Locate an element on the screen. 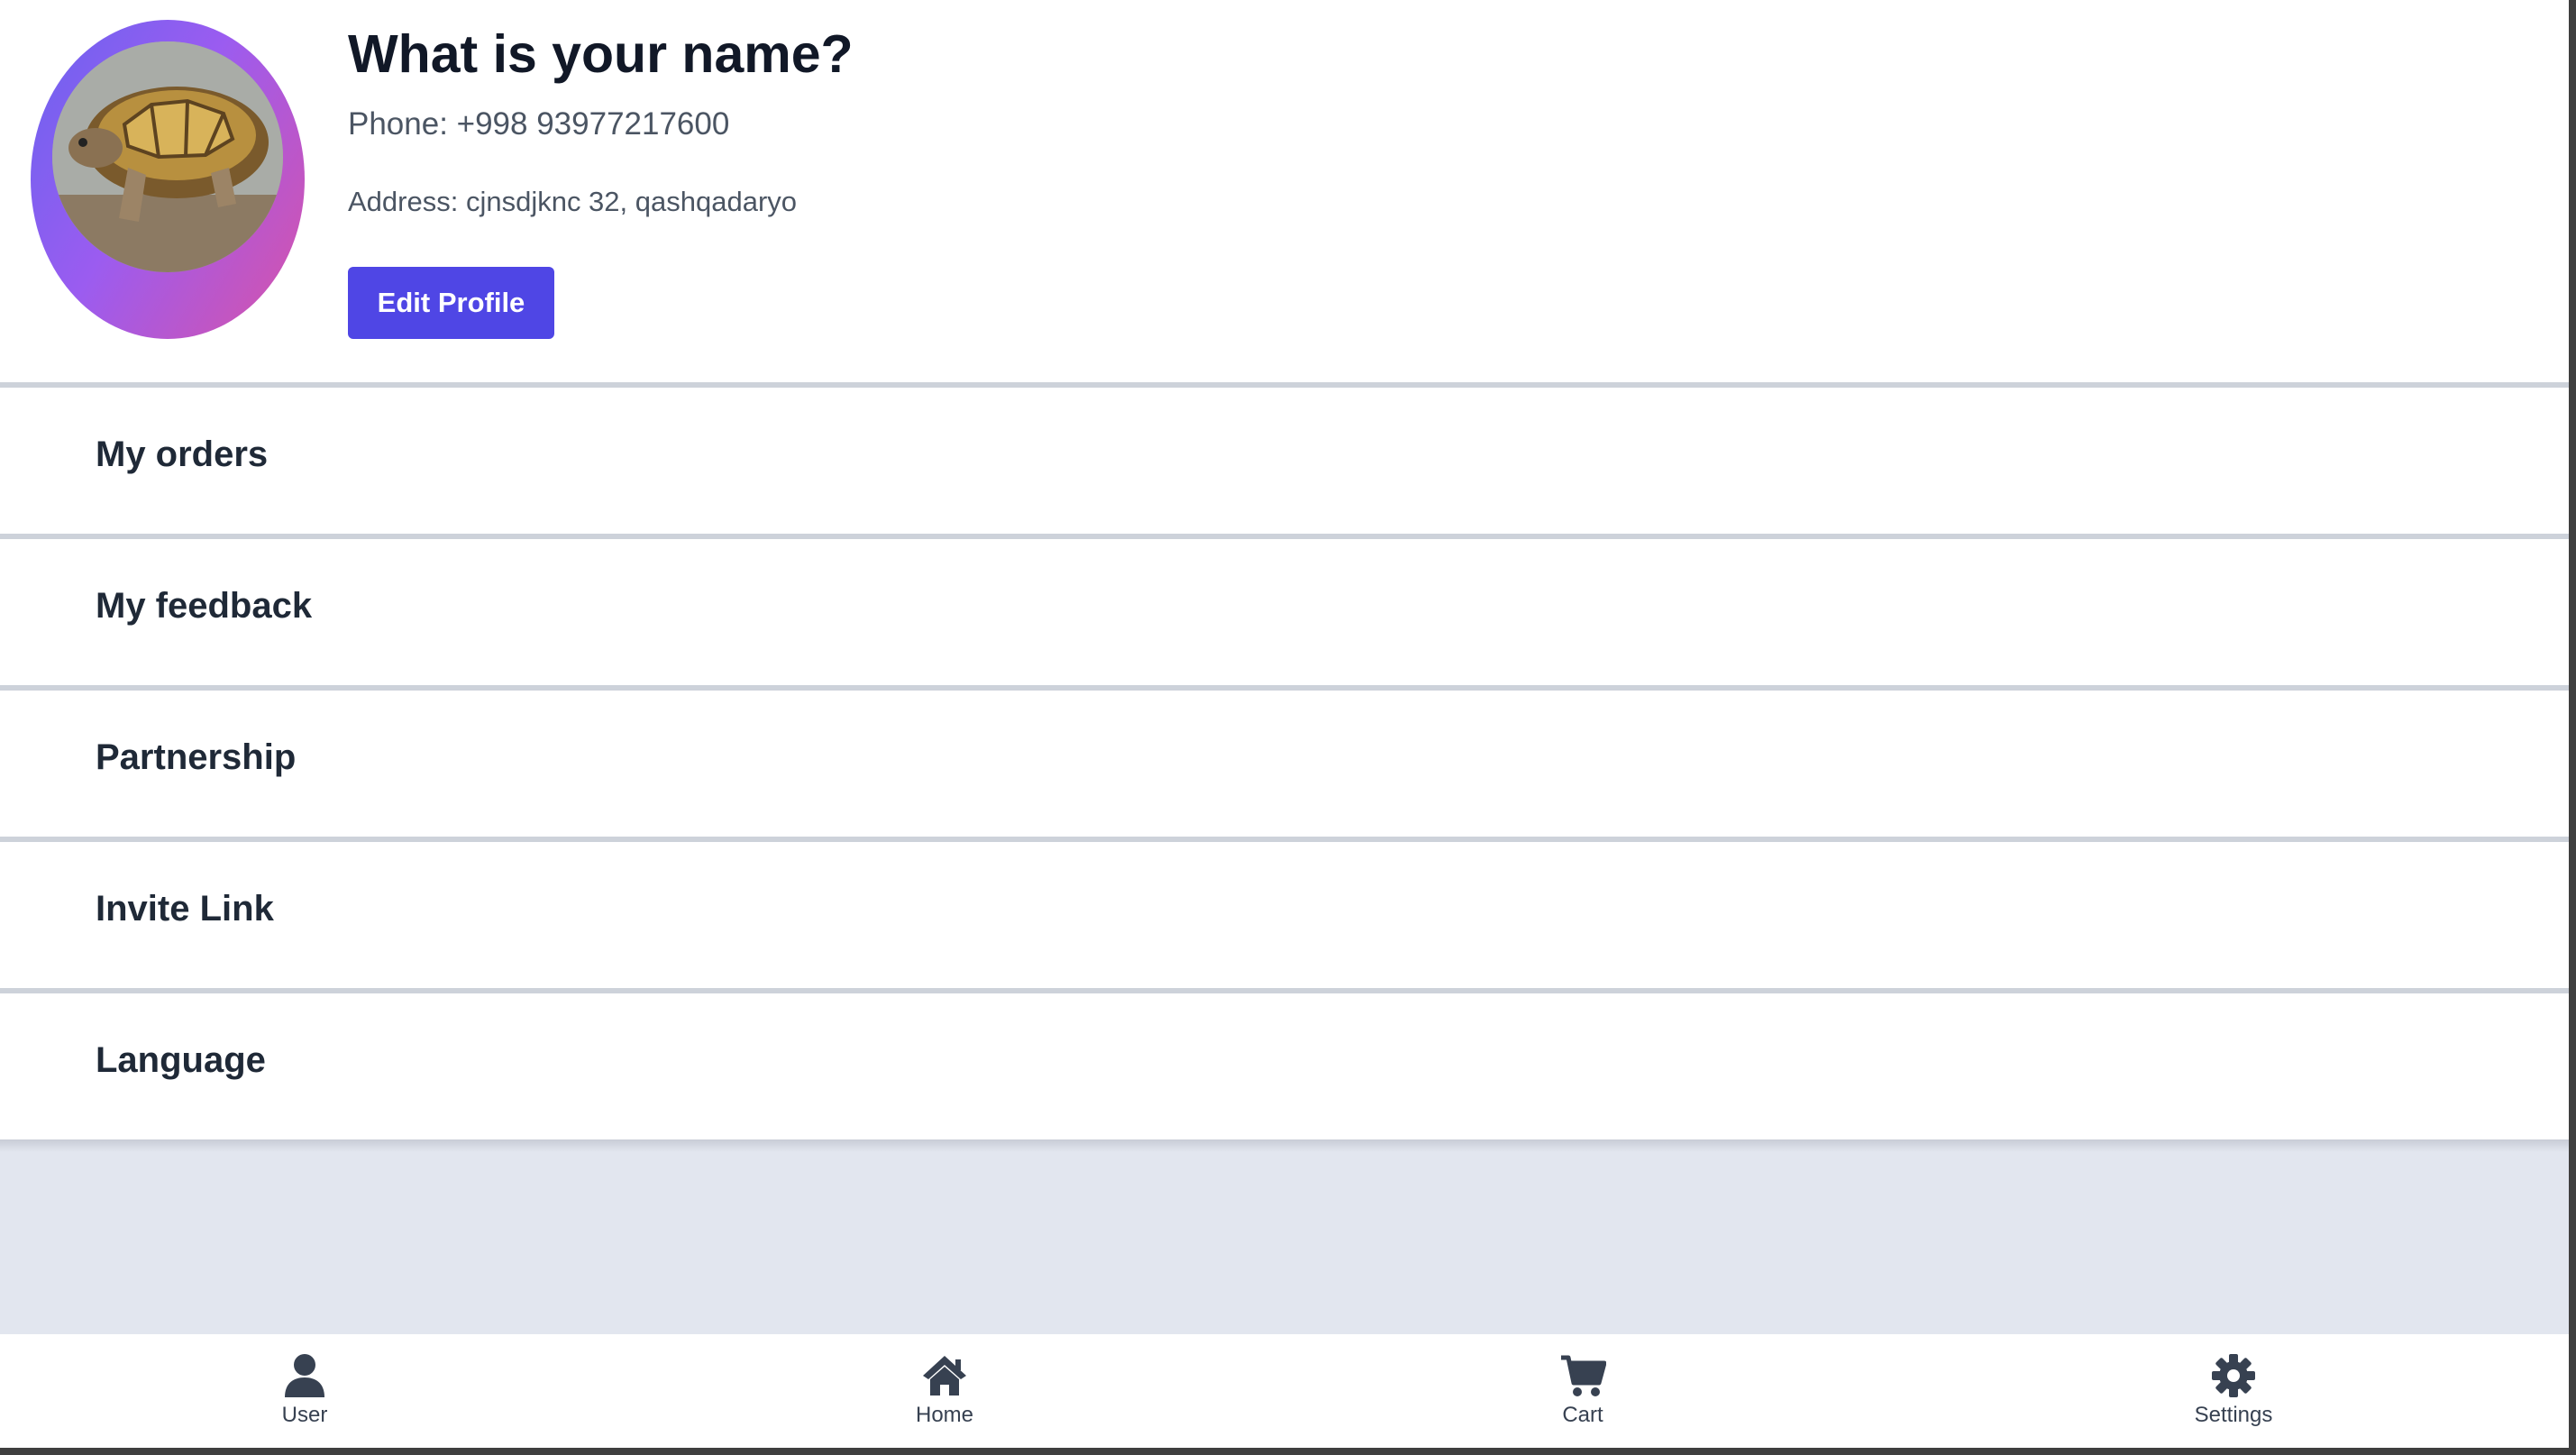 The height and width of the screenshot is (1455, 2576). menu-item-label: Invite Link is located at coordinates (185, 909).